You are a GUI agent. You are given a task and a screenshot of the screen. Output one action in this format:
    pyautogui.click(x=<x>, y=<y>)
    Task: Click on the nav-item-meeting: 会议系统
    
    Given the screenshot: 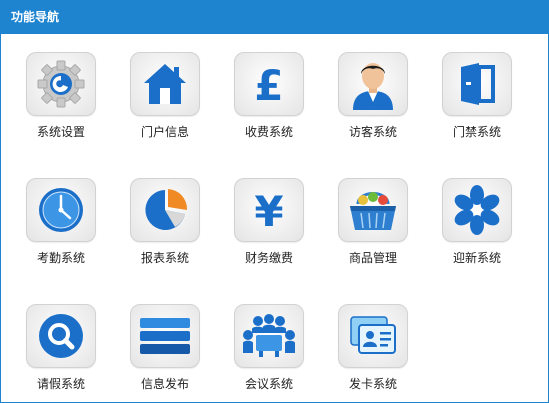 What is the action you would take?
    pyautogui.click(x=269, y=348)
    